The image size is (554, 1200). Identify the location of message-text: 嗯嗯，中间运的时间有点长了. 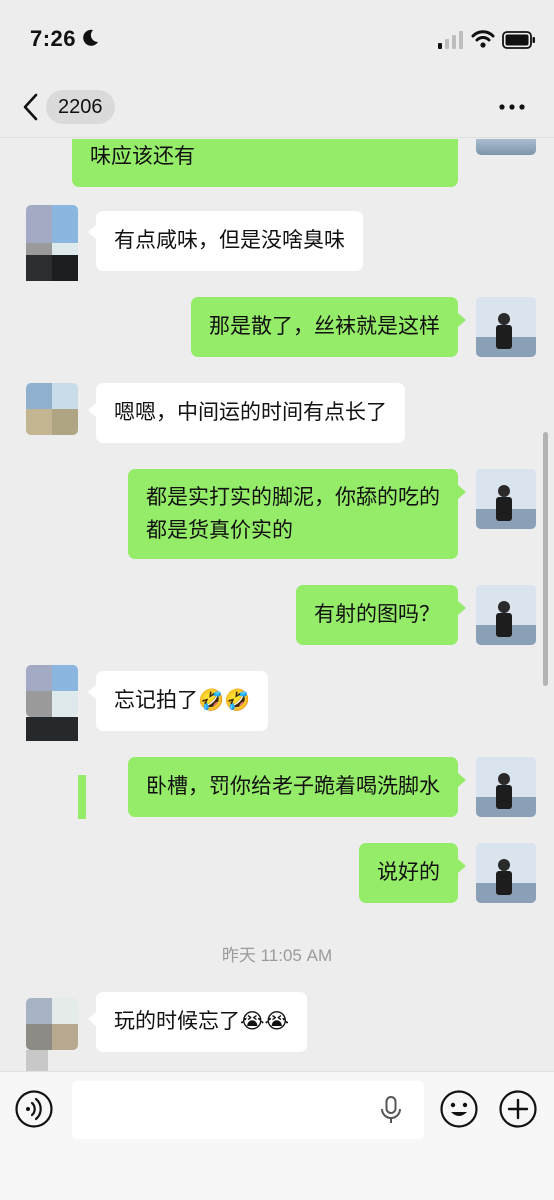
(250, 412).